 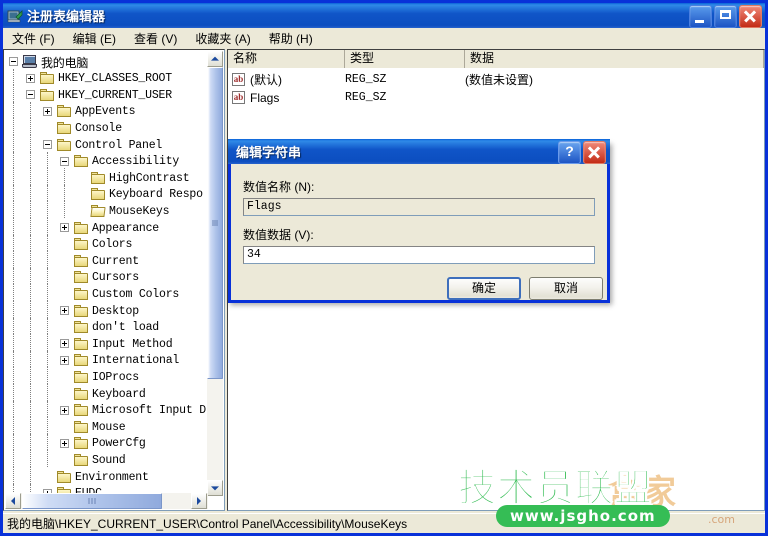 What do you see at coordinates (79, 489) in the screenshot?
I see `tree-node: EUDC` at bounding box center [79, 489].